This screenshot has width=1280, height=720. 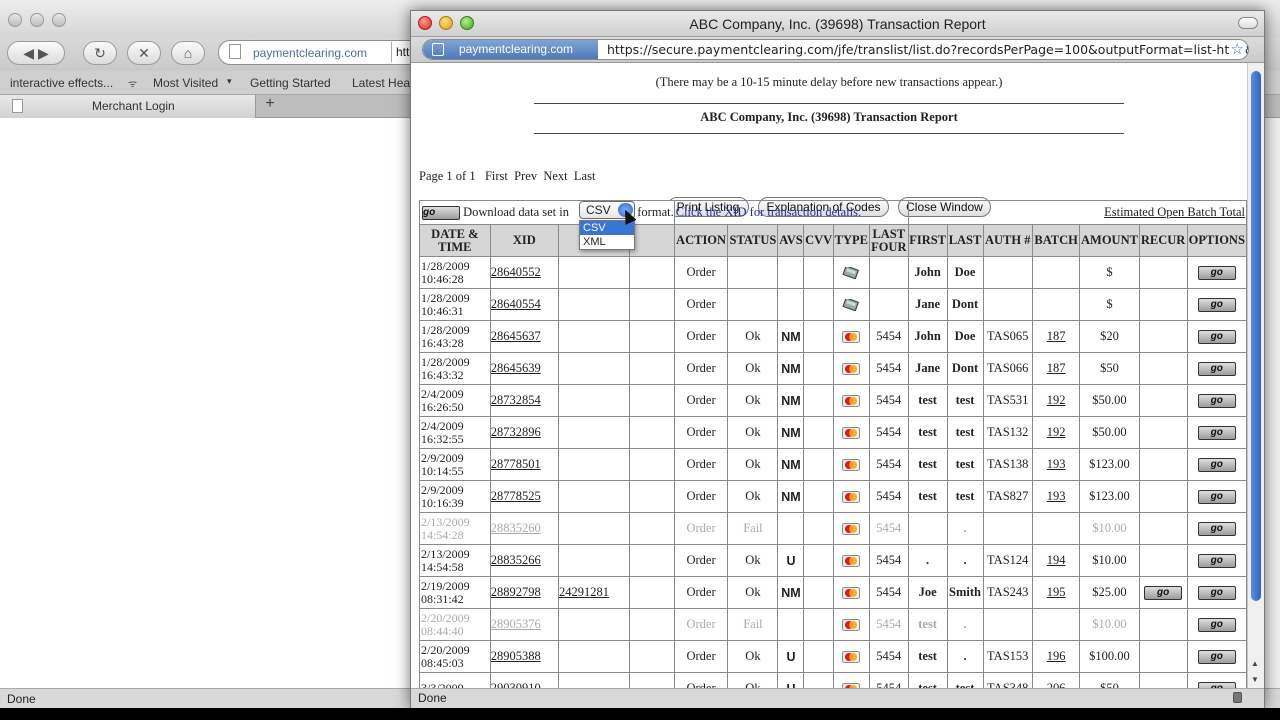 I want to click on new-tab-button: +, so click(x=270, y=106).